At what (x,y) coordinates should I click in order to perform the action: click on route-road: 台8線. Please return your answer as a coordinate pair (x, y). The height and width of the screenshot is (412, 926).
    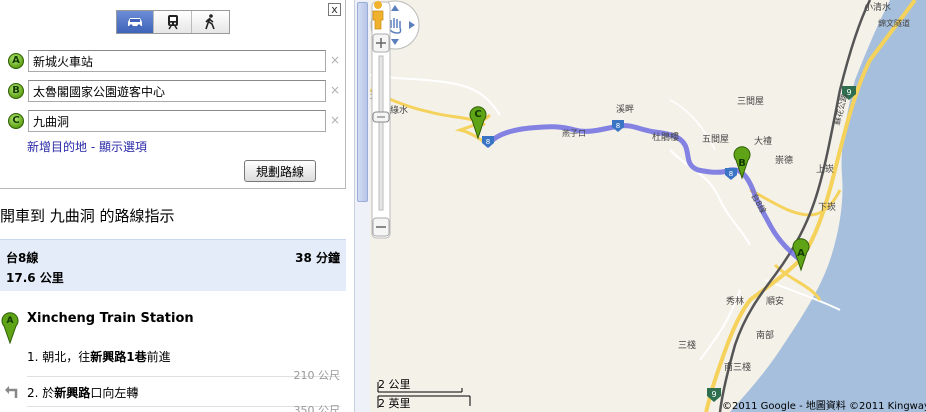
    Looking at the image, I should click on (22, 258).